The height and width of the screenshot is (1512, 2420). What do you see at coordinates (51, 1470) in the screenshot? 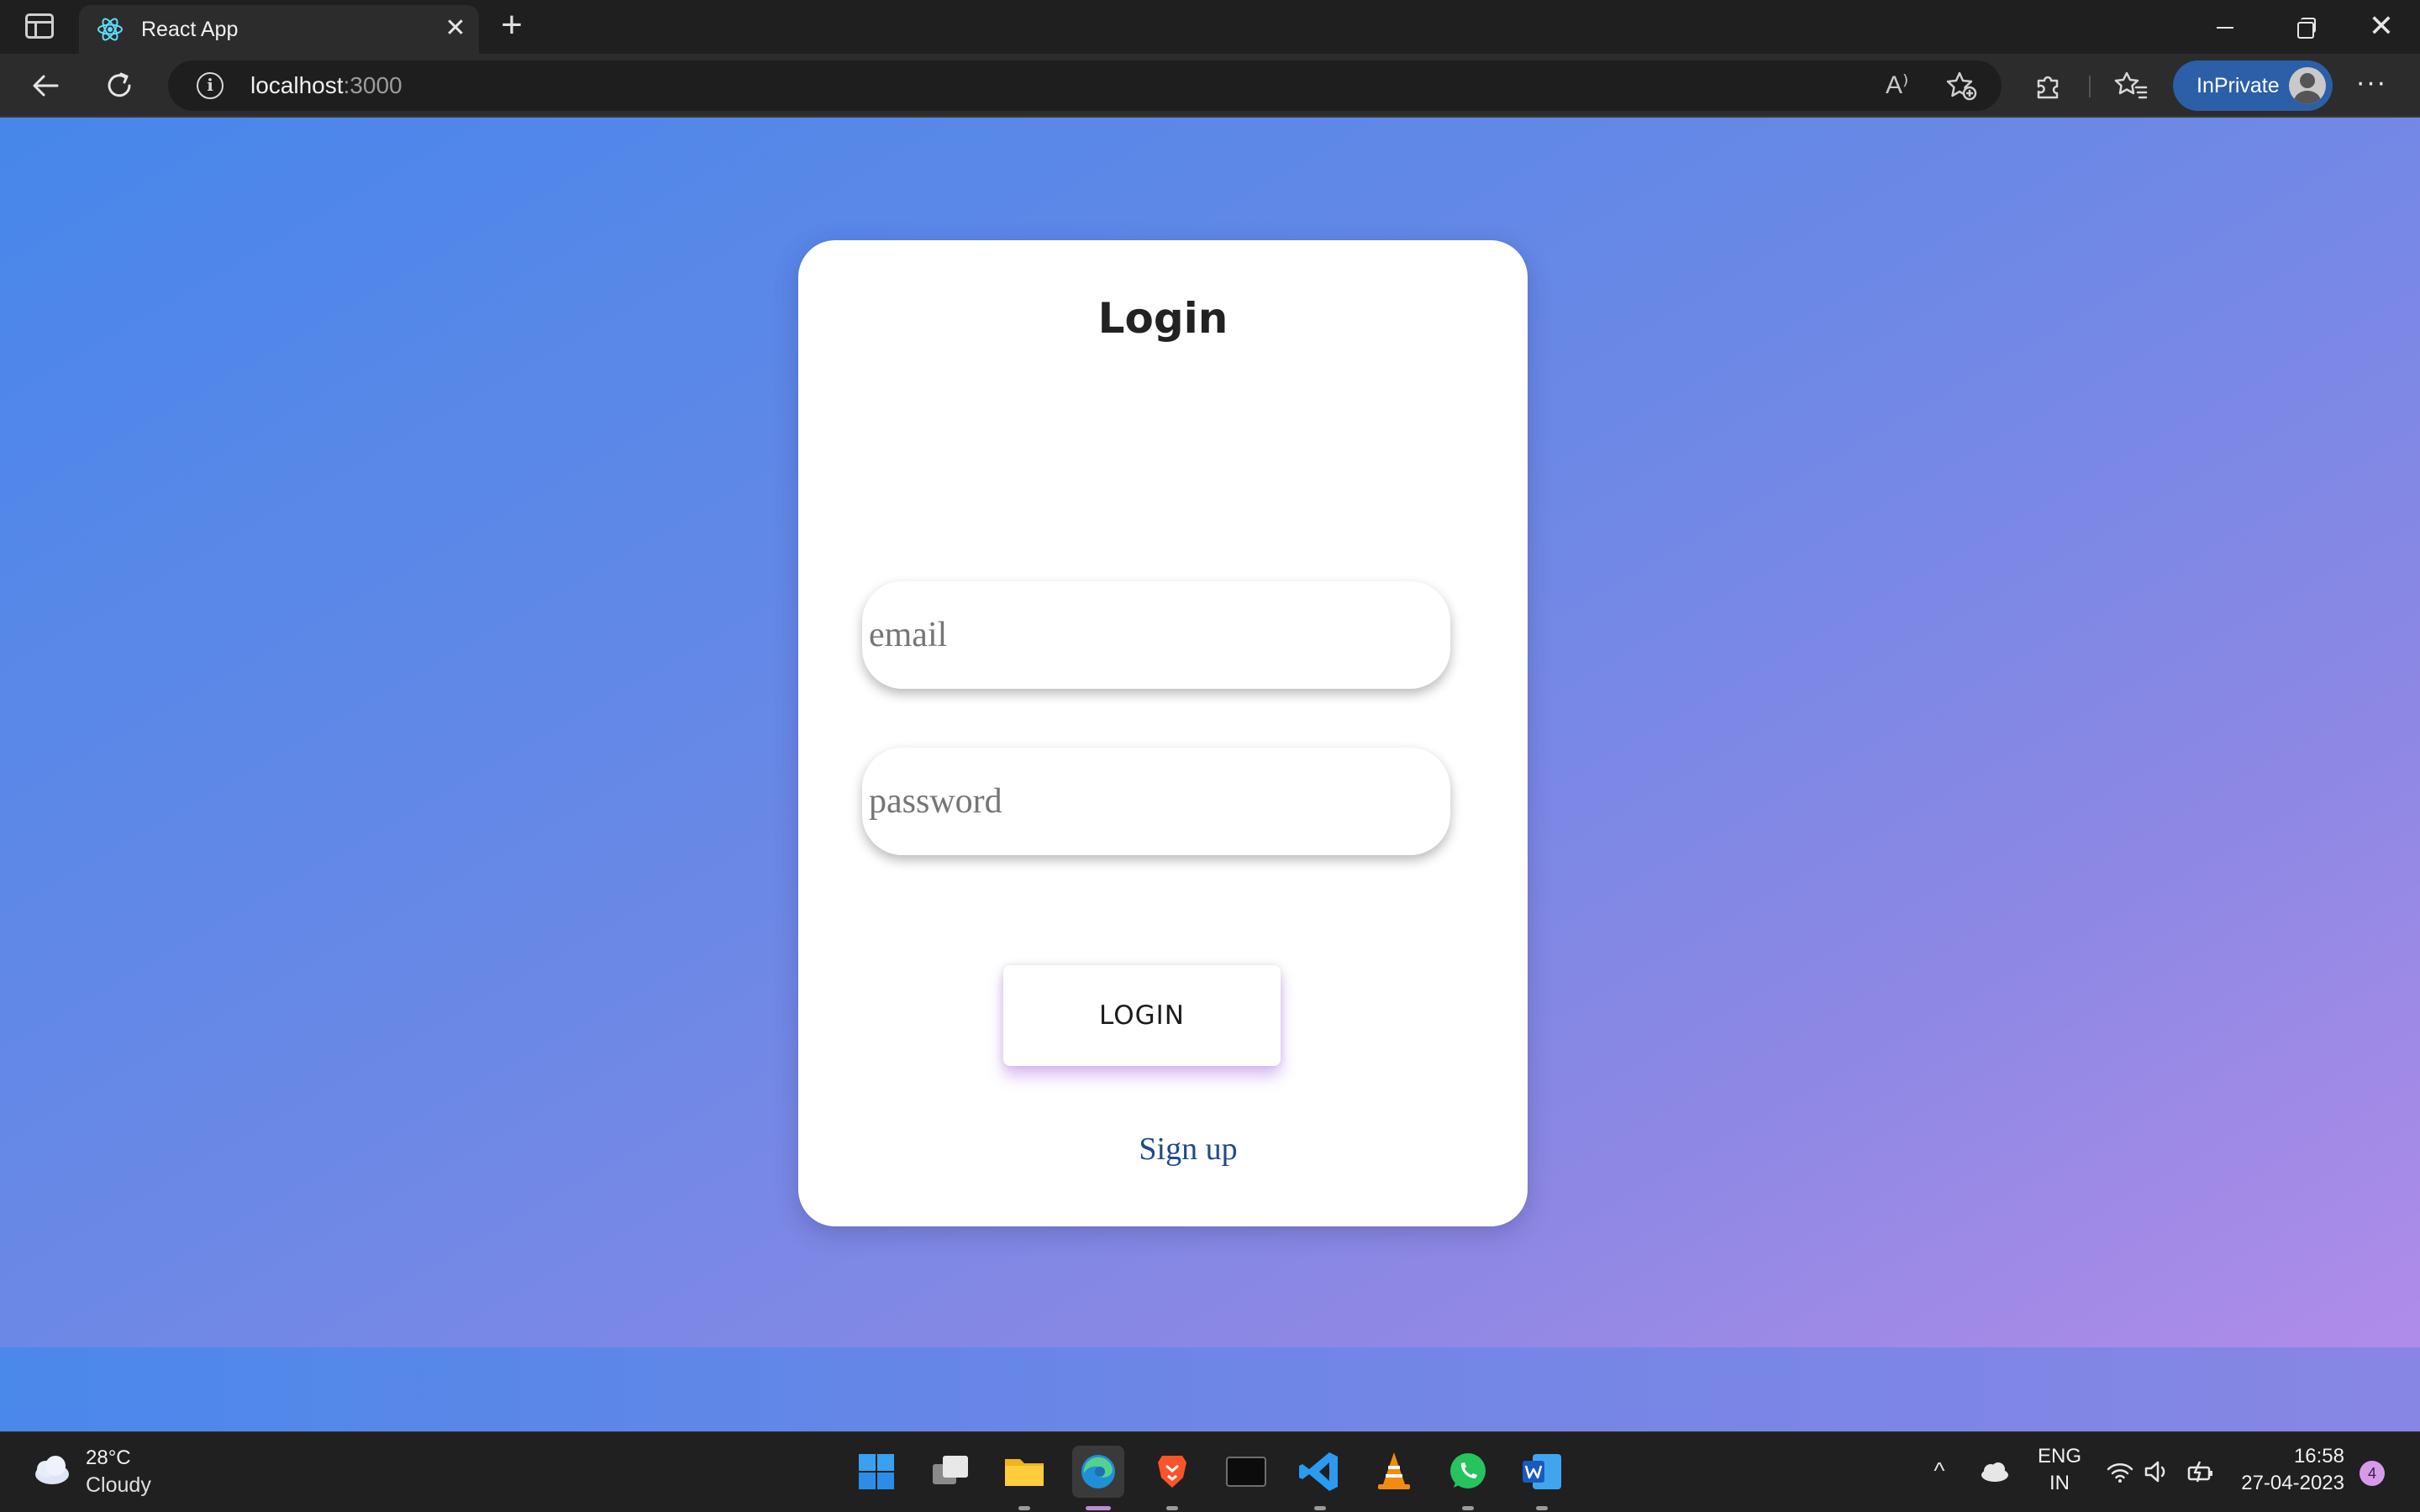
I see `cloud-weather-icon` at bounding box center [51, 1470].